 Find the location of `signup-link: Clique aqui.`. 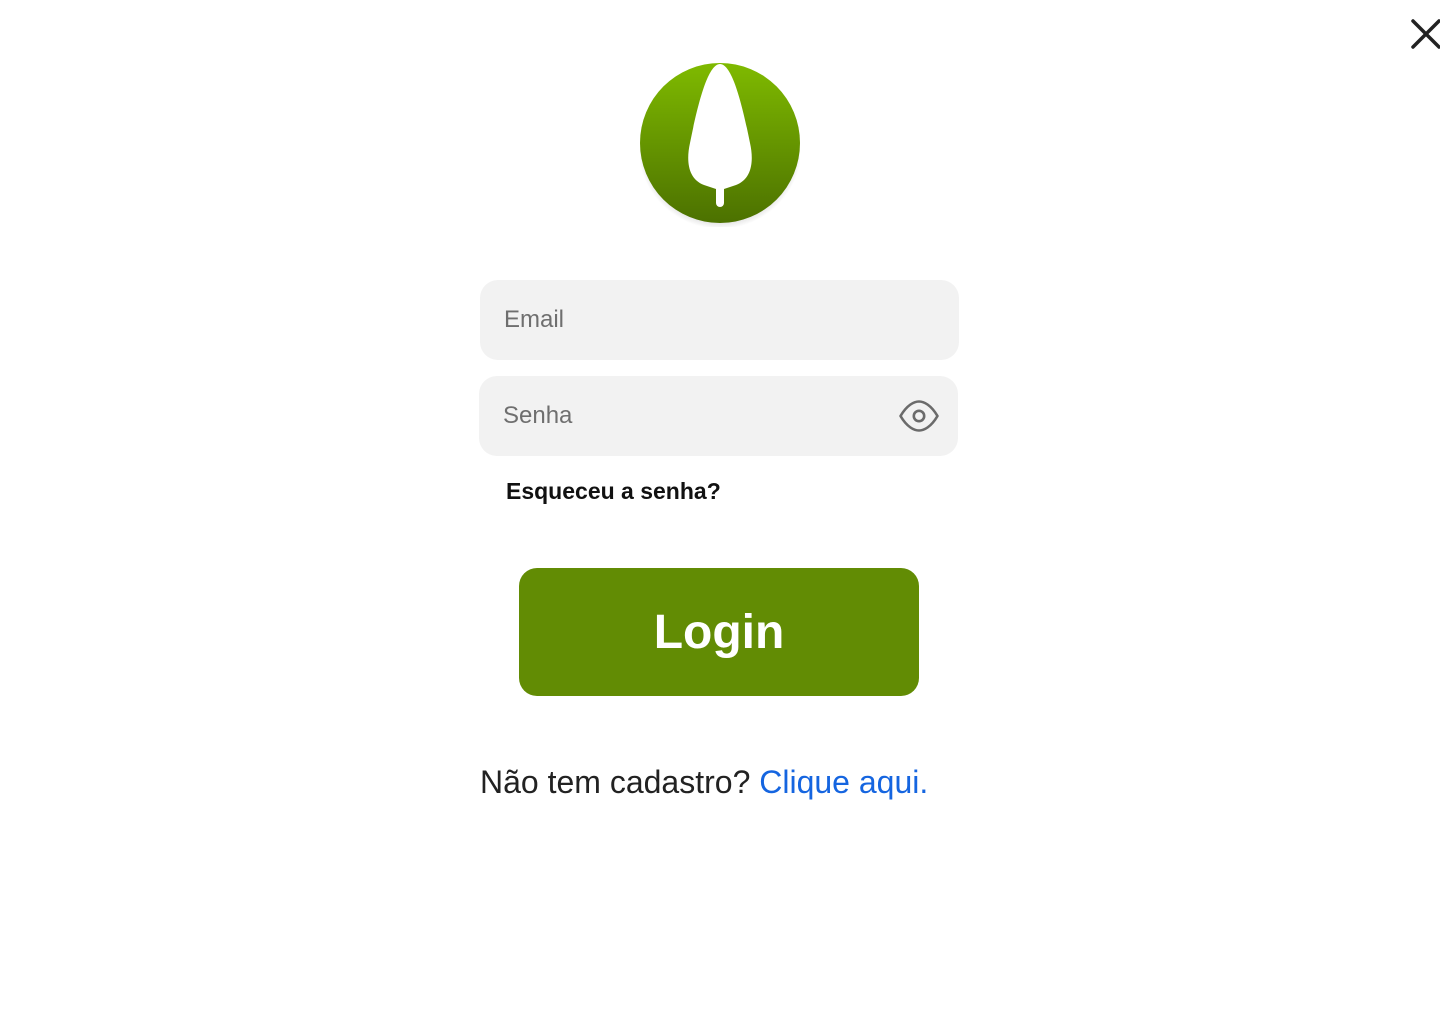

signup-link: Clique aqui. is located at coordinates (843, 782).